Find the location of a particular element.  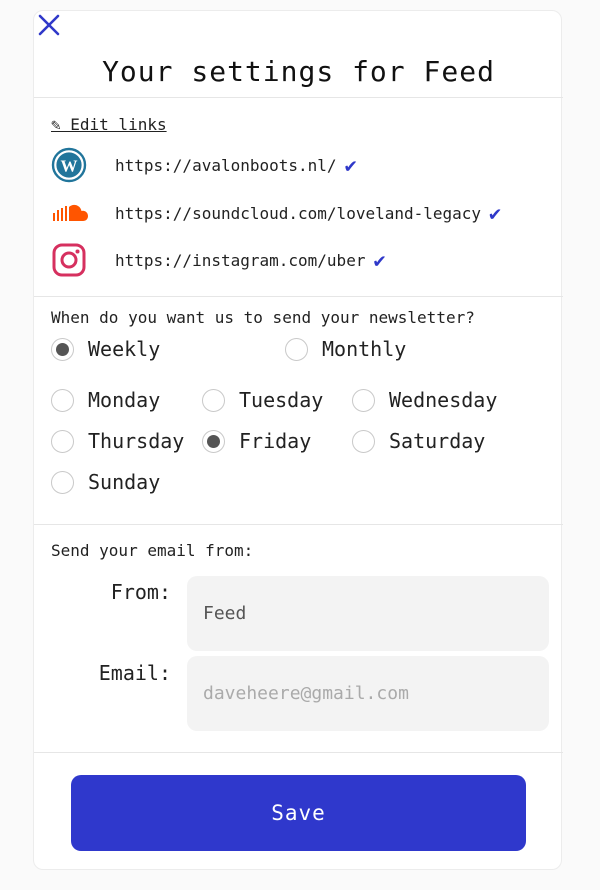

wordpress-icon: W is located at coordinates (74, 165).